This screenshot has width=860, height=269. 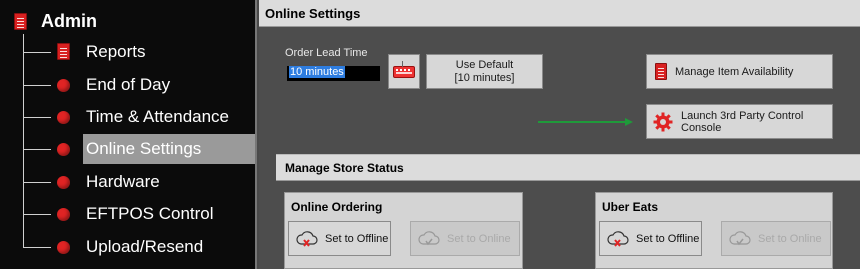 What do you see at coordinates (663, 121) in the screenshot?
I see `gear-icon` at bounding box center [663, 121].